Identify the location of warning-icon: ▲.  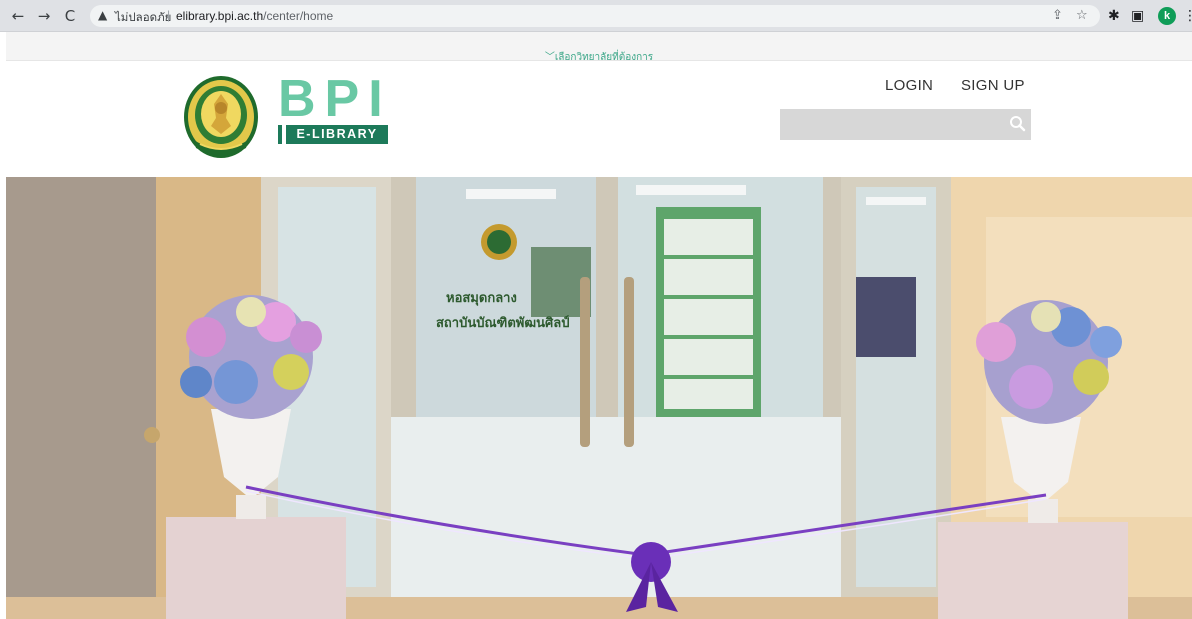
(102, 15).